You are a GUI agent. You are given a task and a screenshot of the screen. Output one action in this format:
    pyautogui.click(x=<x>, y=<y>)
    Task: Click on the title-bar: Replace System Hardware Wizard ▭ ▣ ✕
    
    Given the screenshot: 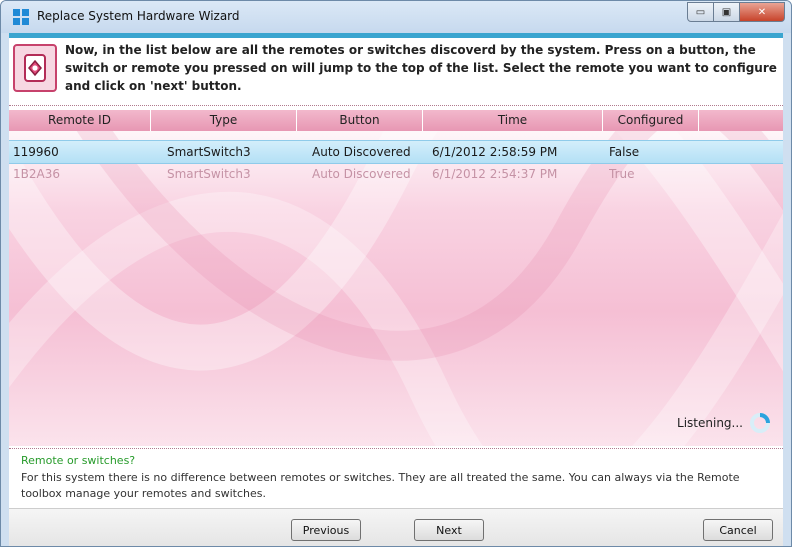 What is the action you would take?
    pyautogui.click(x=396, y=17)
    